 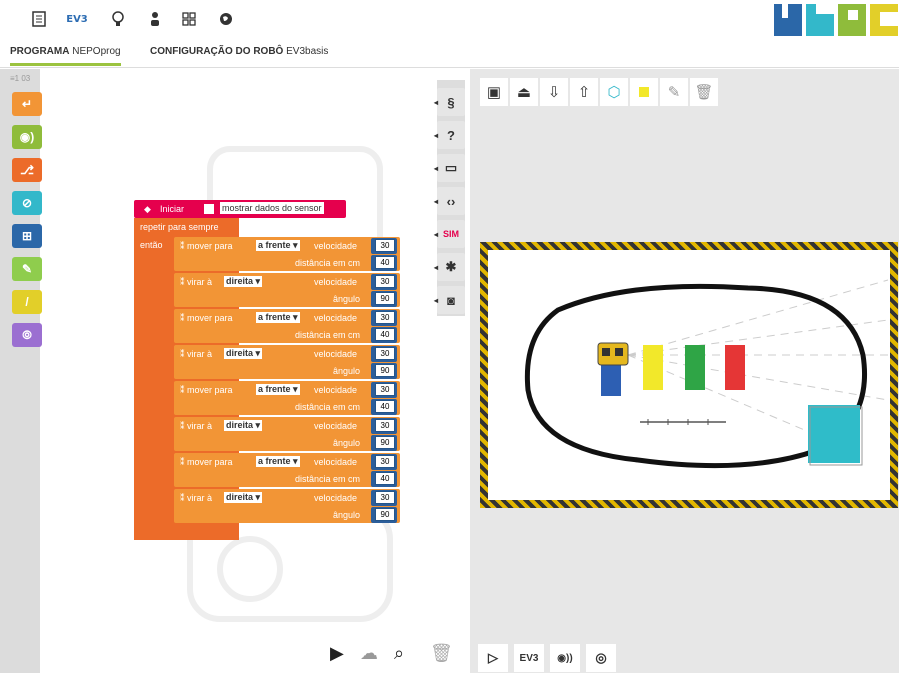 What do you see at coordinates (226, 19) in the screenshot?
I see `globe-icon` at bounding box center [226, 19].